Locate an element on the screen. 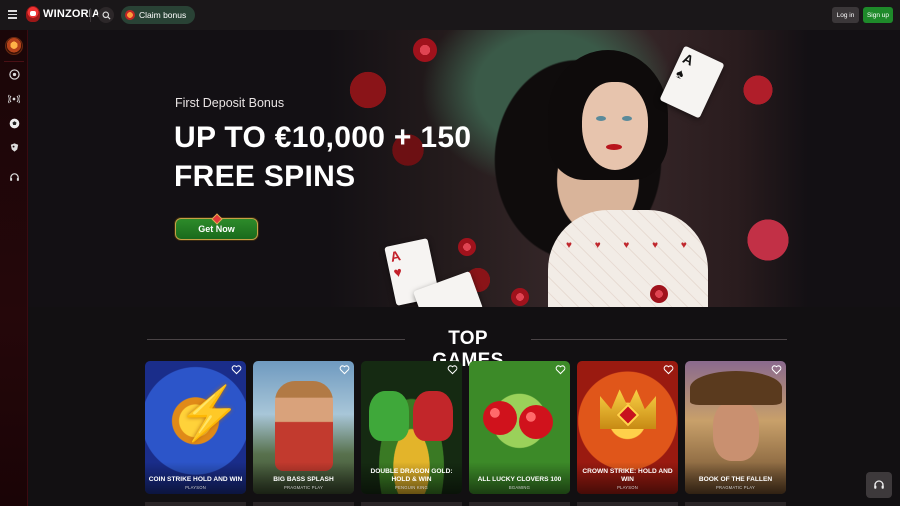  gift-icon is located at coordinates (130, 15).